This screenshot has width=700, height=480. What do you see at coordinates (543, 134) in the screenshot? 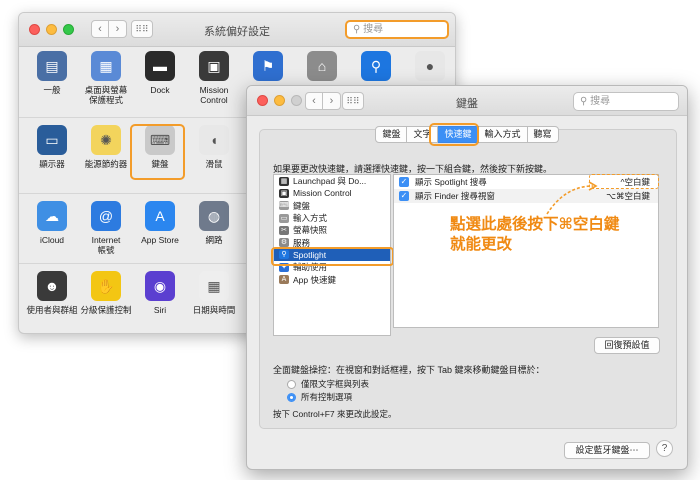
I see `tab-4: 聽寫` at bounding box center [543, 134].